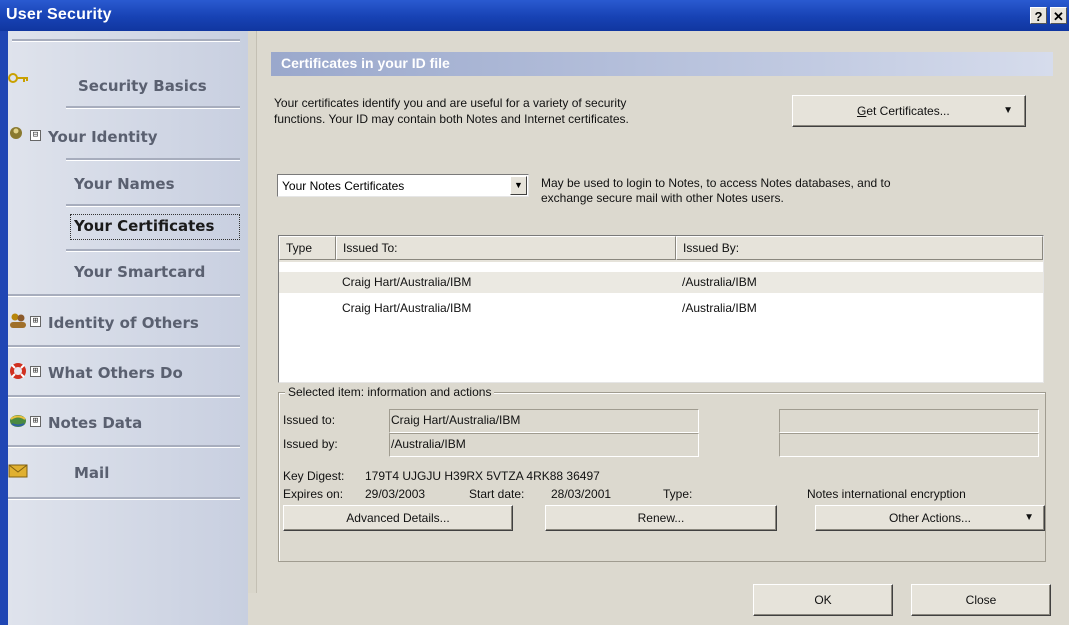 Image resolution: width=1069 pixels, height=625 pixels. Describe the element at coordinates (18, 134) in the screenshot. I see `identity-icon` at that location.